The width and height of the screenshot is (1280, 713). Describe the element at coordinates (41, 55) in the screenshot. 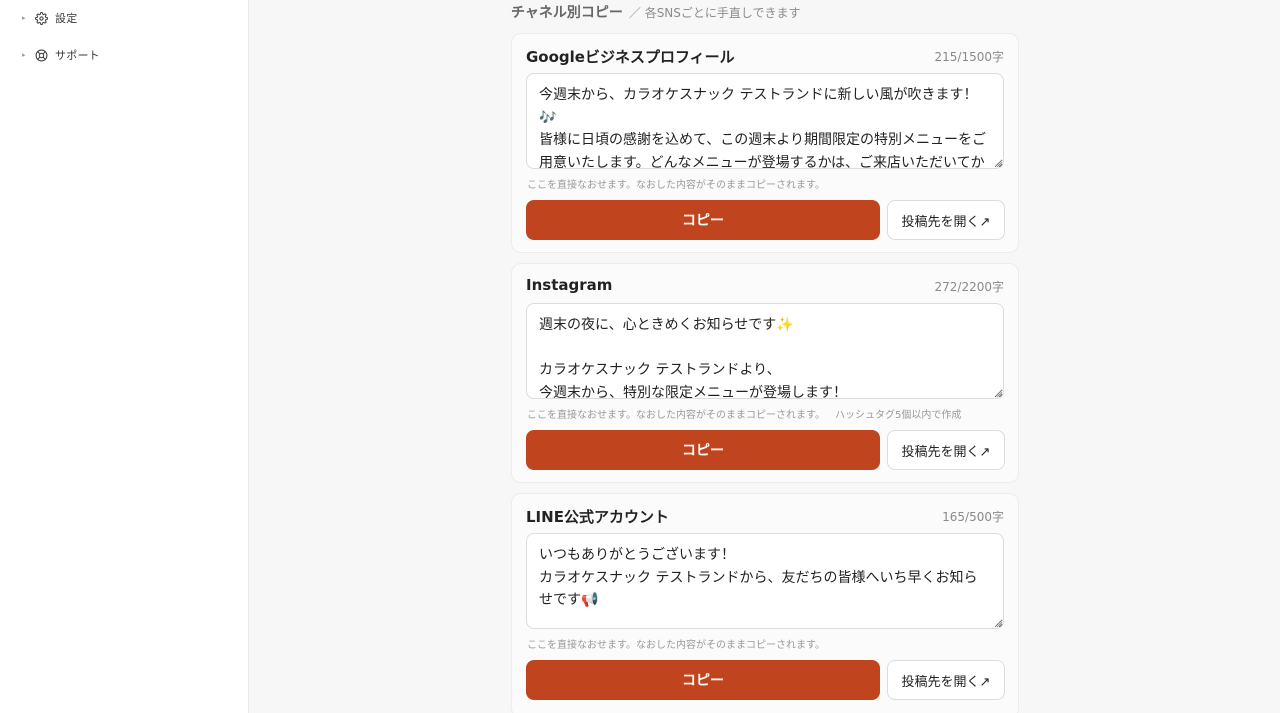

I see `lifebuoy-icon` at that location.